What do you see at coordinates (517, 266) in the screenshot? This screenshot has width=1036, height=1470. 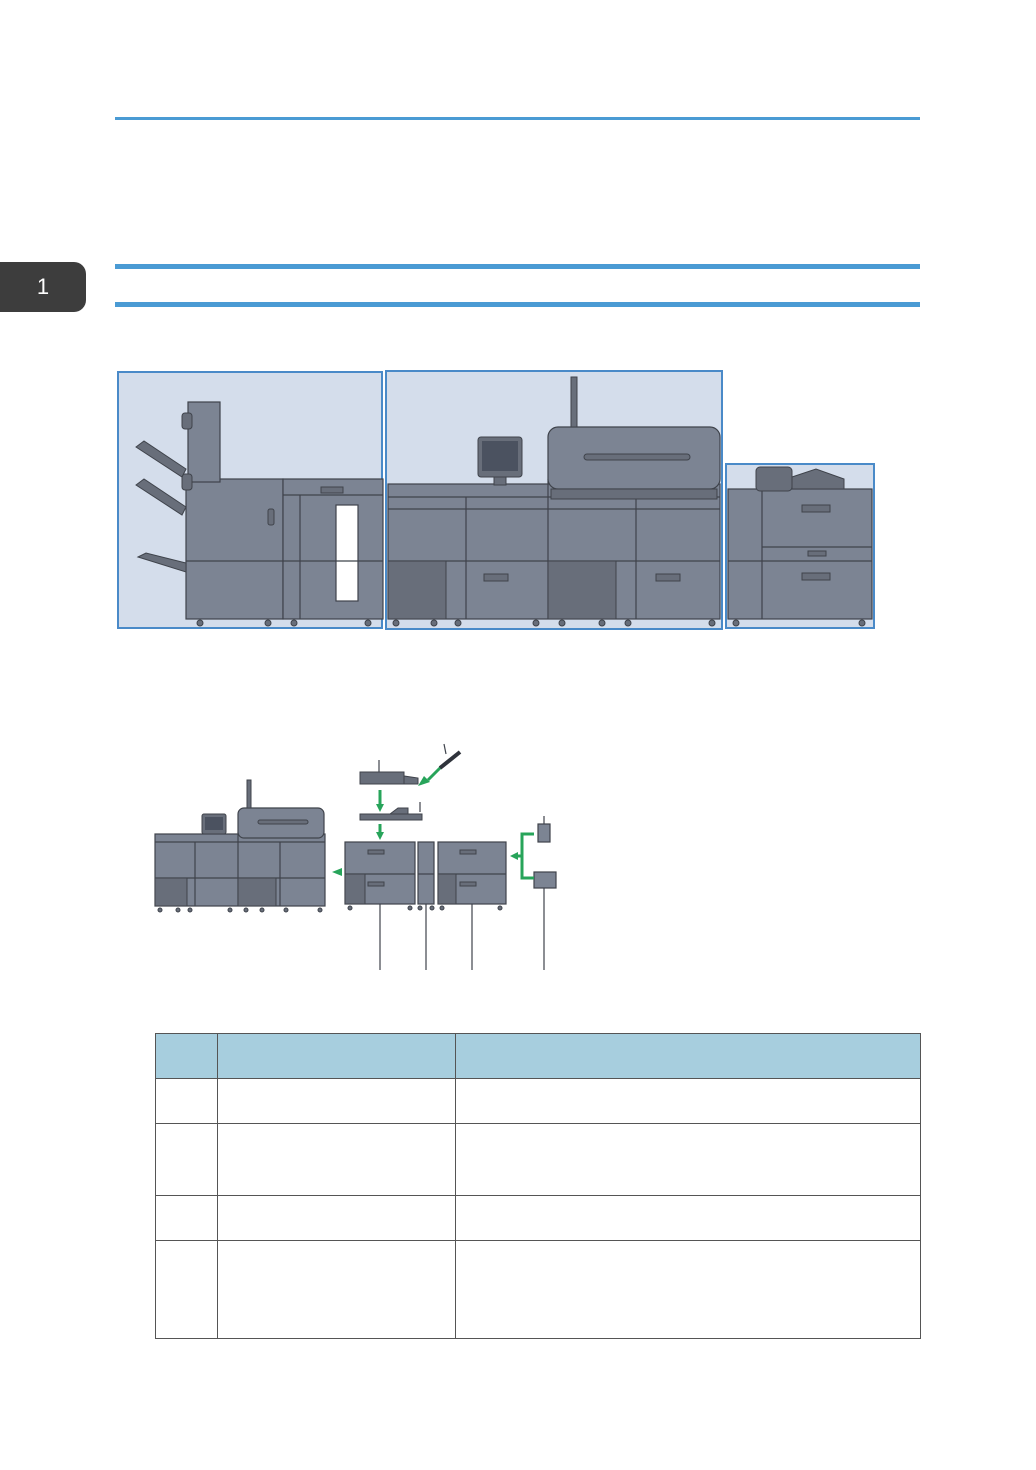 I see `section-rule-top` at bounding box center [517, 266].